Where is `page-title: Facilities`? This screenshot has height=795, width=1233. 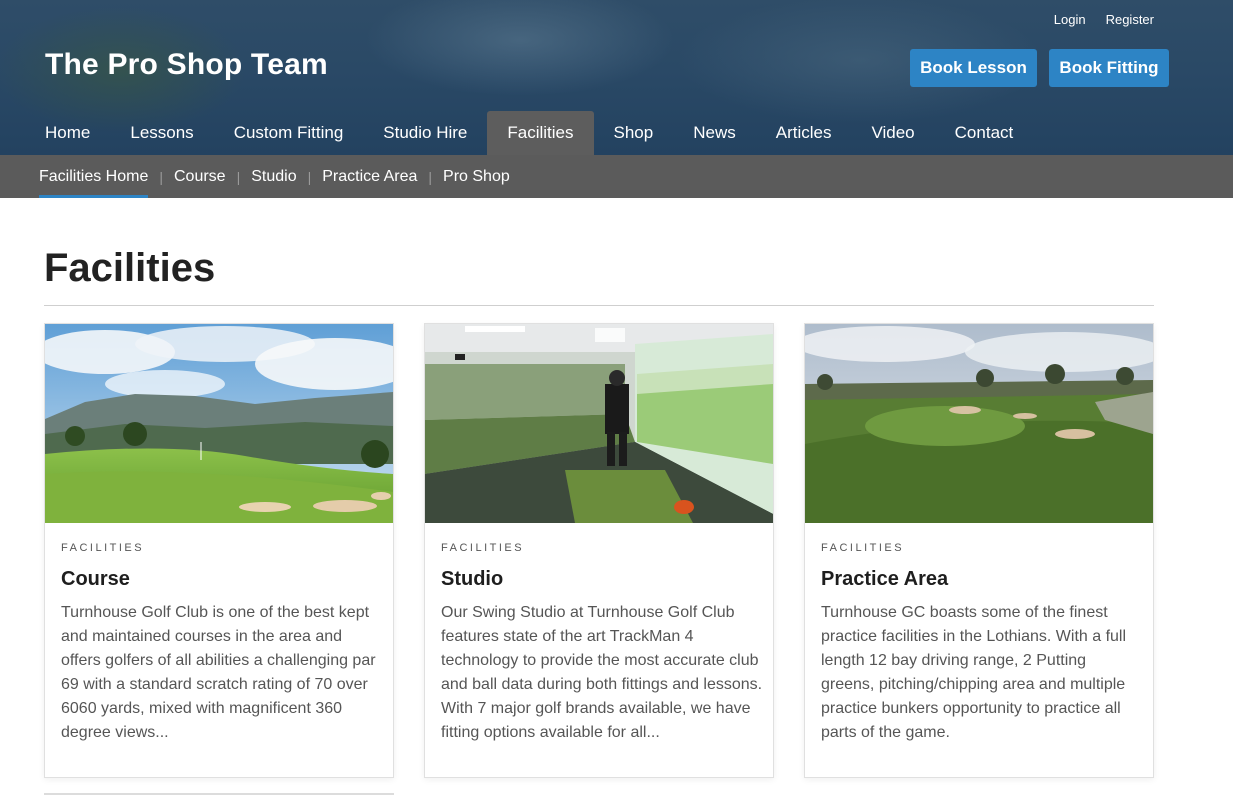
page-title: Facilities is located at coordinates (130, 268).